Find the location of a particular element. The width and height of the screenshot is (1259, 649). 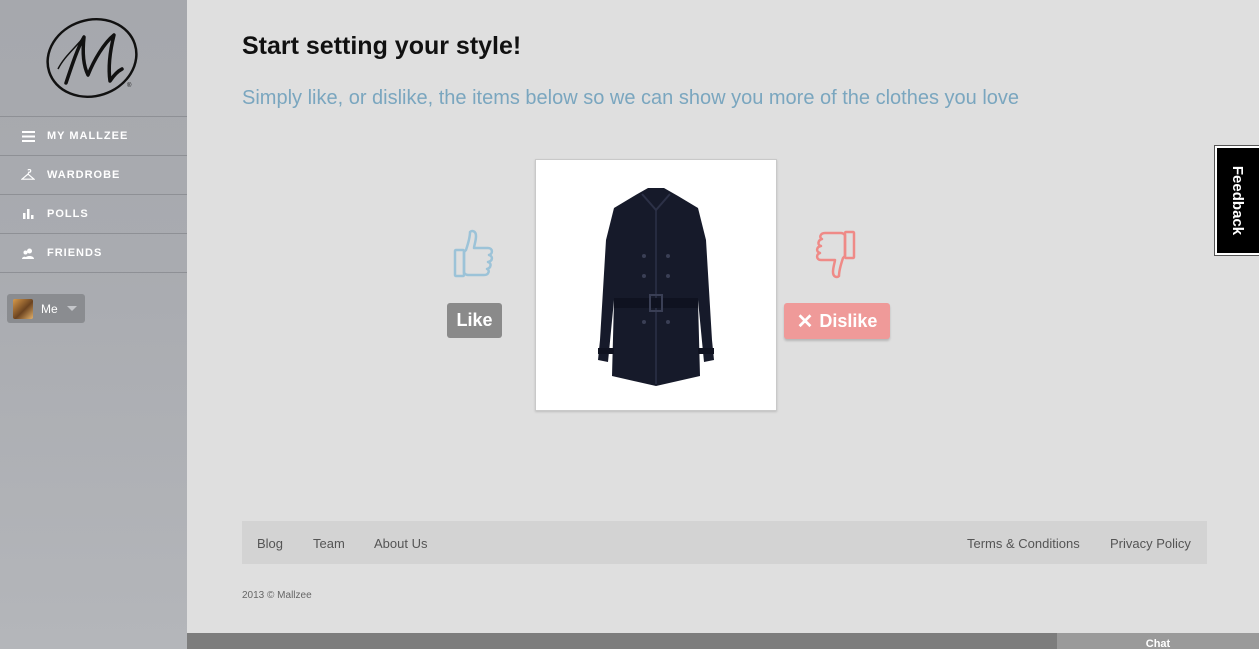

feedback-tab: Feedback is located at coordinates (1236, 200).